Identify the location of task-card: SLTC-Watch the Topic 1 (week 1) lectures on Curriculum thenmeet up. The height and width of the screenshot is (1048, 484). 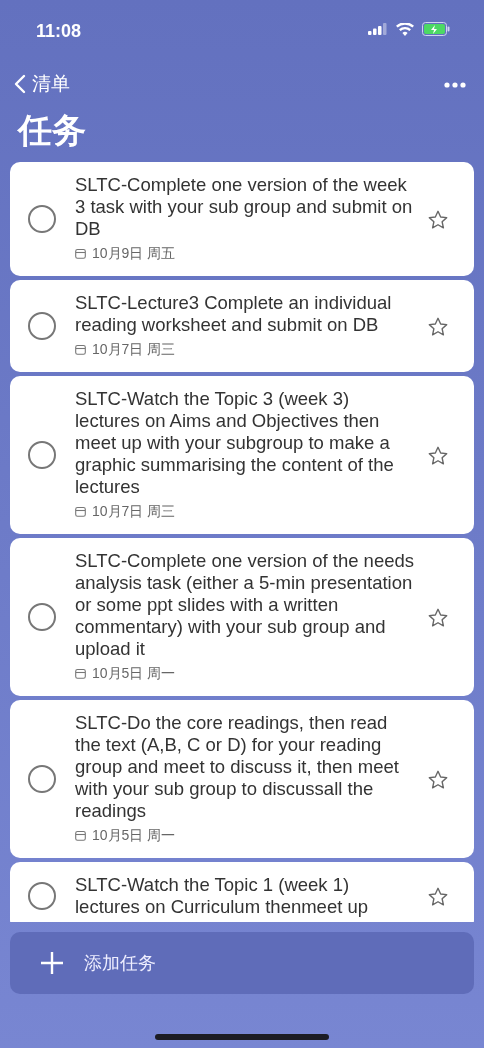
(242, 892).